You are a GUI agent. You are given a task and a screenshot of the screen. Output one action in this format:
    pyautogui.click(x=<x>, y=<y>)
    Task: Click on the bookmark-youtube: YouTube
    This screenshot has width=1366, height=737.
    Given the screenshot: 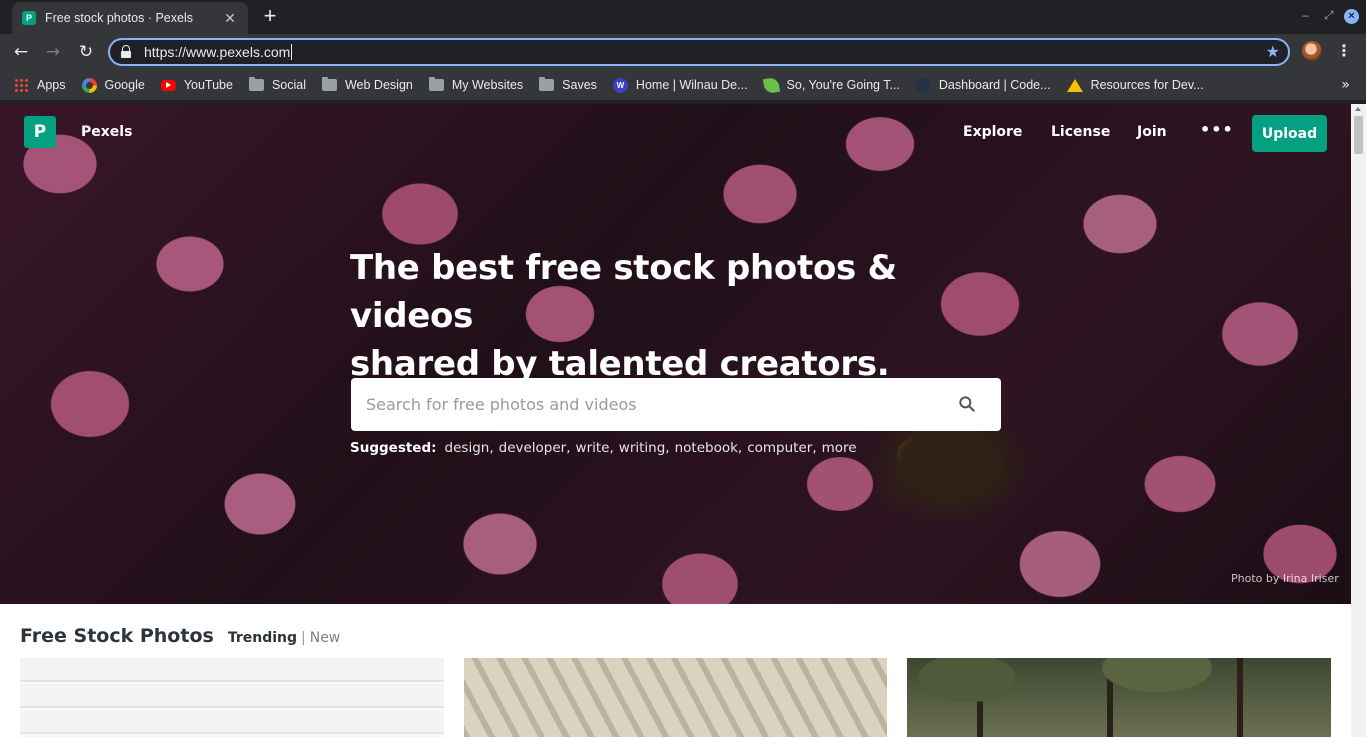 What is the action you would take?
    pyautogui.click(x=196, y=85)
    